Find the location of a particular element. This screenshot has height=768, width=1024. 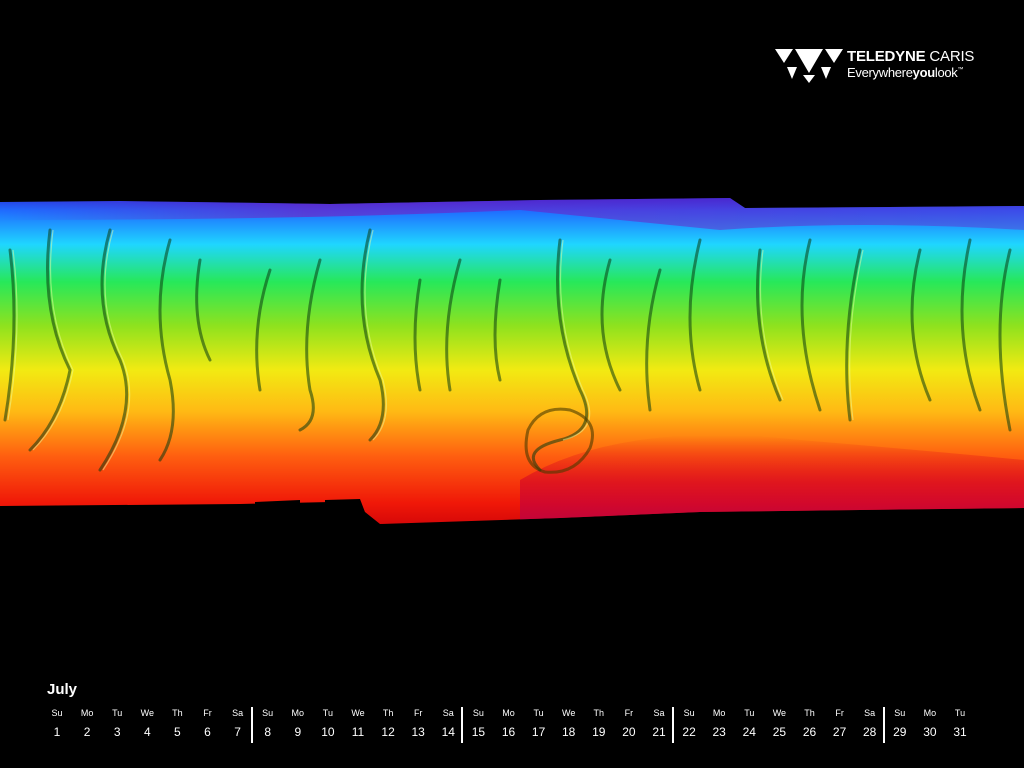

brand-name: TELEDYNE CARIS is located at coordinates (911, 56).